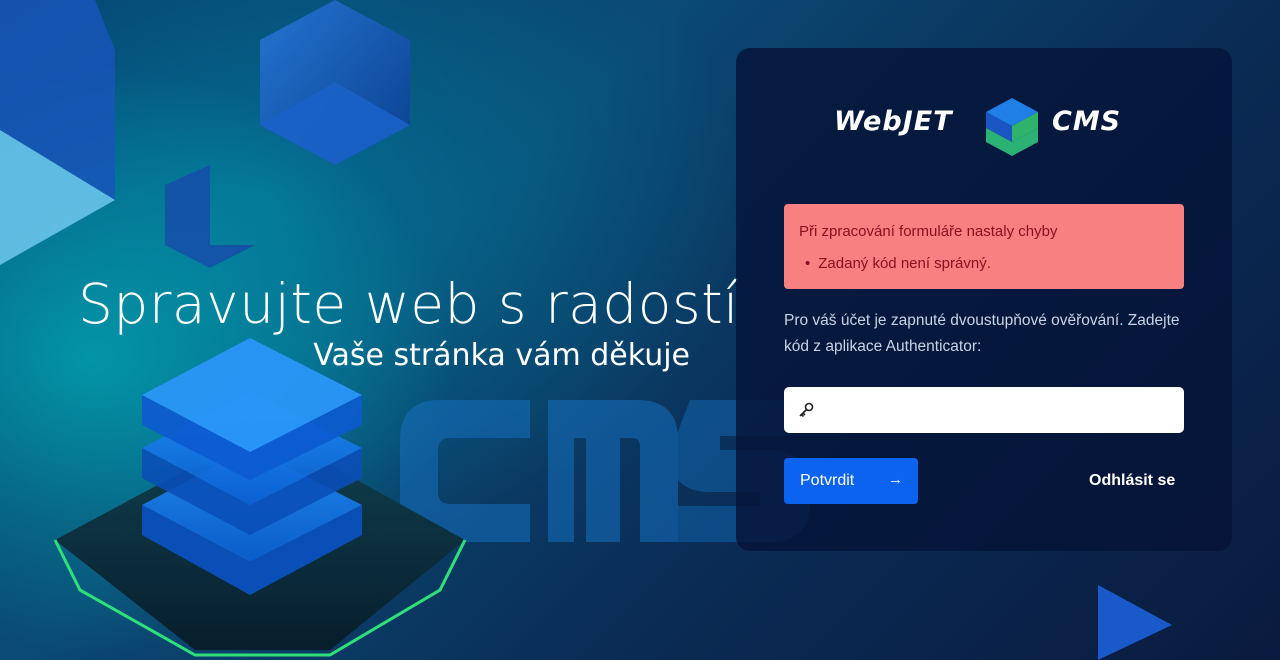 This screenshot has height=660, width=1280. What do you see at coordinates (898, 263) in the screenshot?
I see `alert-error-item: Zadaný kód není správný.` at bounding box center [898, 263].